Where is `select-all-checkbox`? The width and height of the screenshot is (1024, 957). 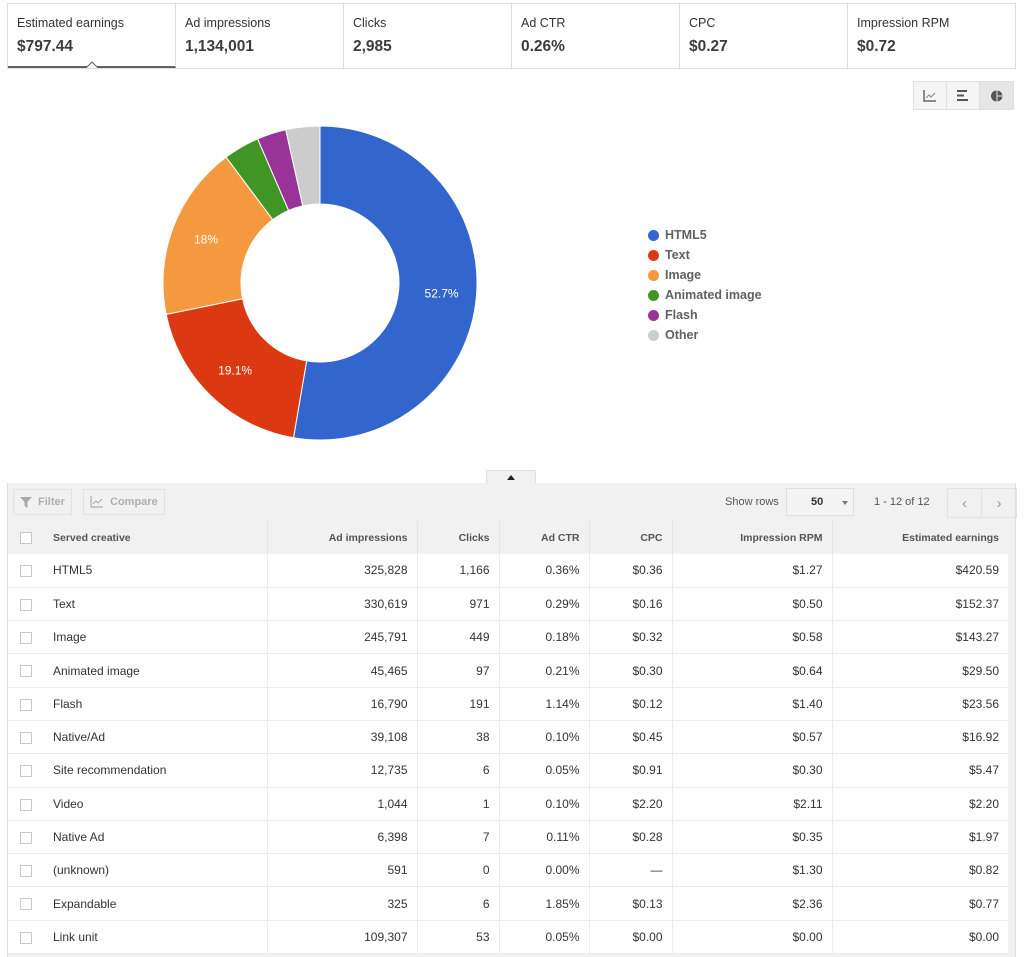 select-all-checkbox is located at coordinates (26, 537).